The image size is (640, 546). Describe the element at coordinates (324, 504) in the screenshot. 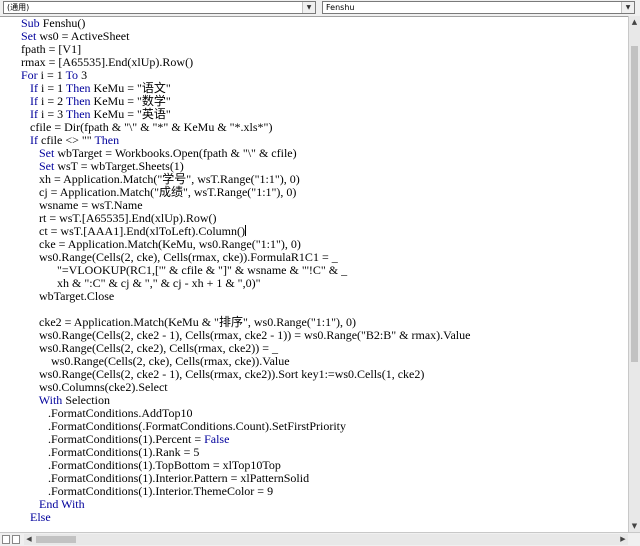

I see `code-line: End With` at that location.